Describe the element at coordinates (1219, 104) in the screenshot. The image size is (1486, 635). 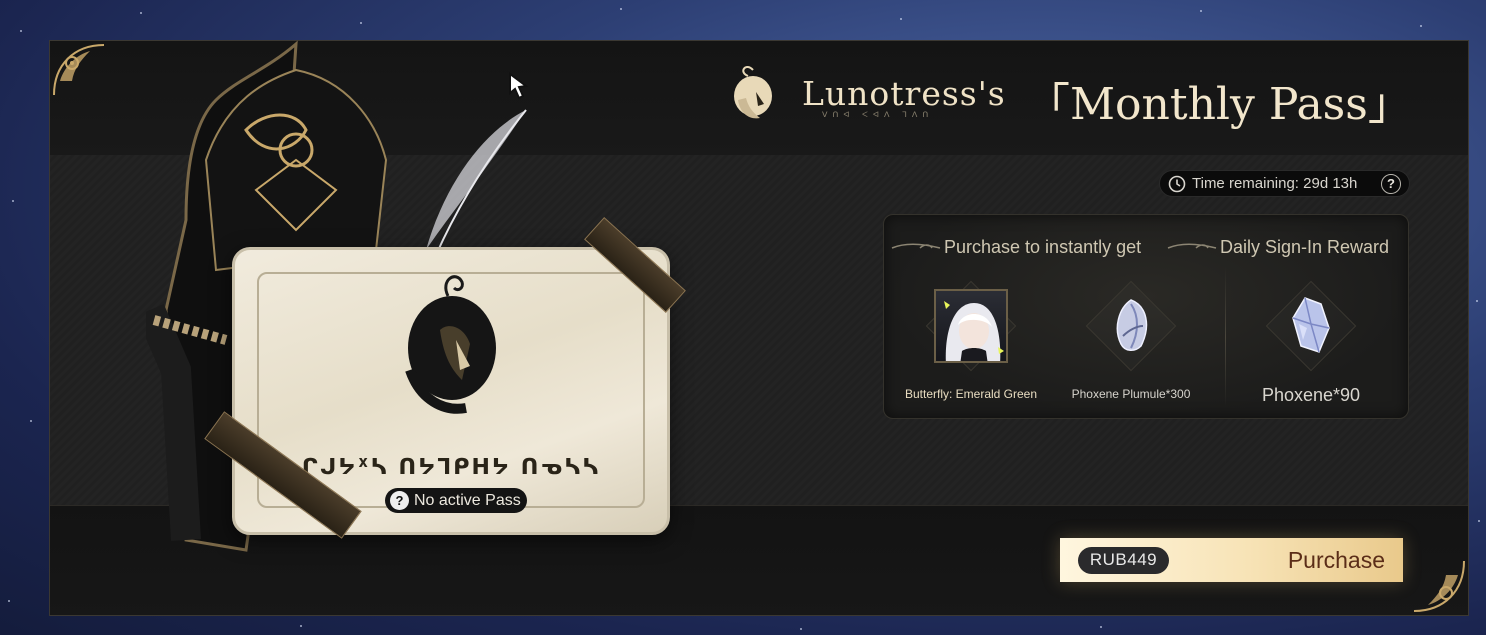
I see `page-title: 「Monthly Pass」` at that location.